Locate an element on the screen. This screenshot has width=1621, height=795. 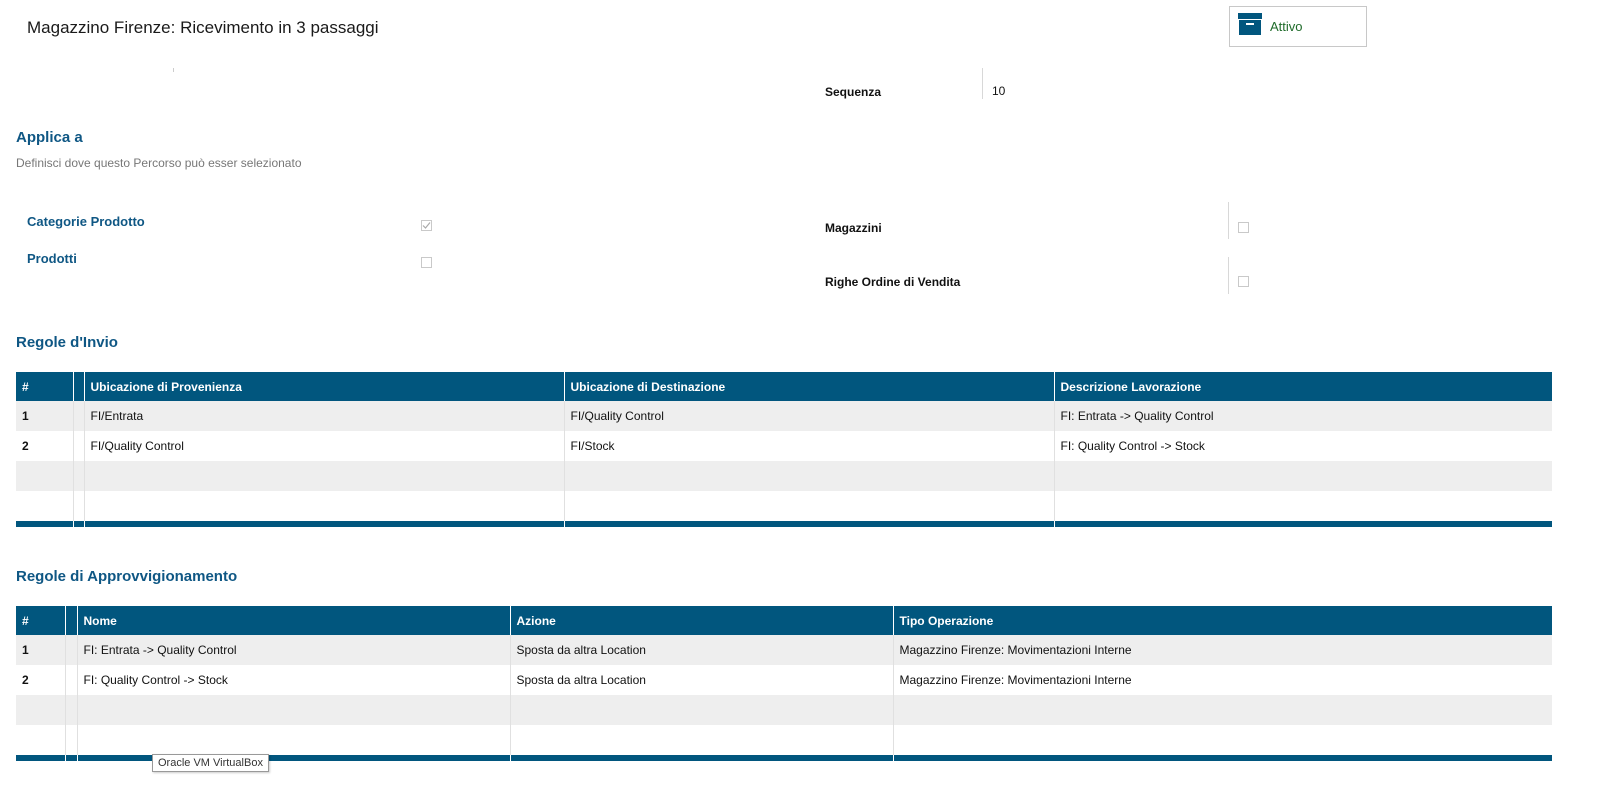
operation-description-cell: FI: Quality Control -> Stock is located at coordinates (1303, 446).